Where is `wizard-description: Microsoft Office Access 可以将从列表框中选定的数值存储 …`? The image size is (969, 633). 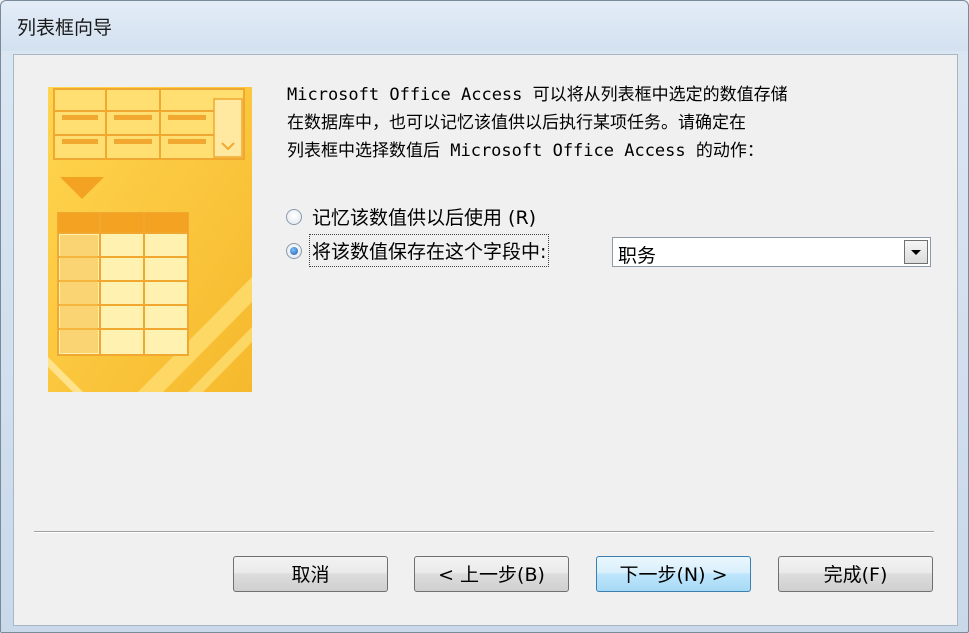 wizard-description: Microsoft Office Access 可以将从列表框中选定的数值存储 … is located at coordinates (537, 123).